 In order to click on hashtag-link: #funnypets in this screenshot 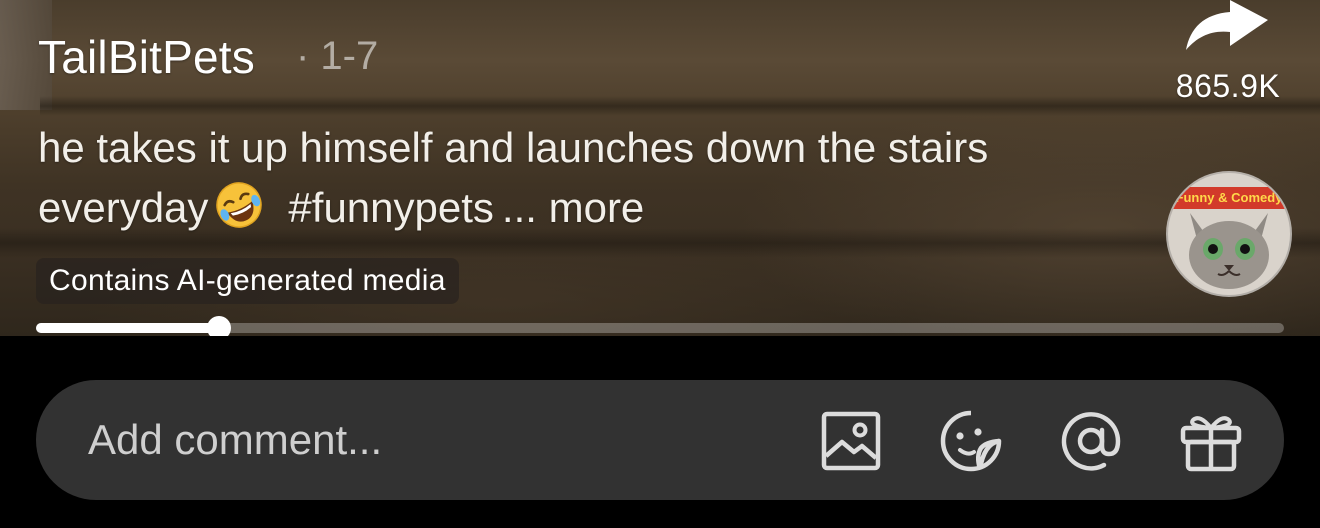, I will do `click(391, 207)`.